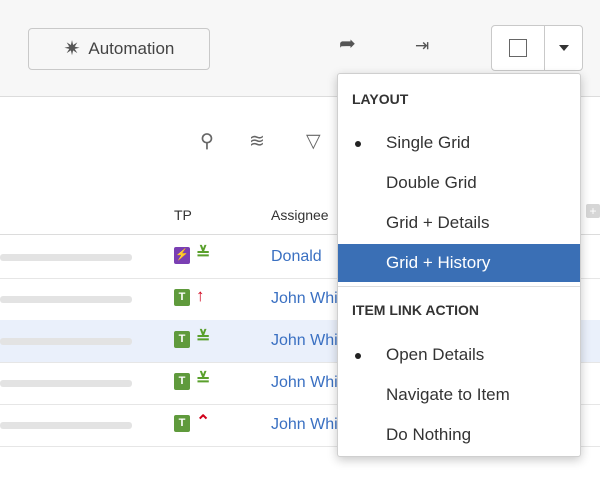 This screenshot has width=600, height=495. Describe the element at coordinates (438, 222) in the screenshot. I see `menu-item-label: Grid + Details` at that location.